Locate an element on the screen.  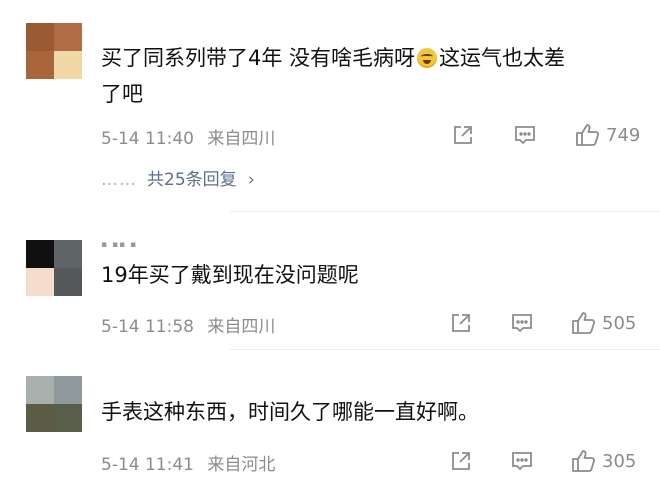
username: ▪ ▪▪ ▪ is located at coordinates (119, 245).